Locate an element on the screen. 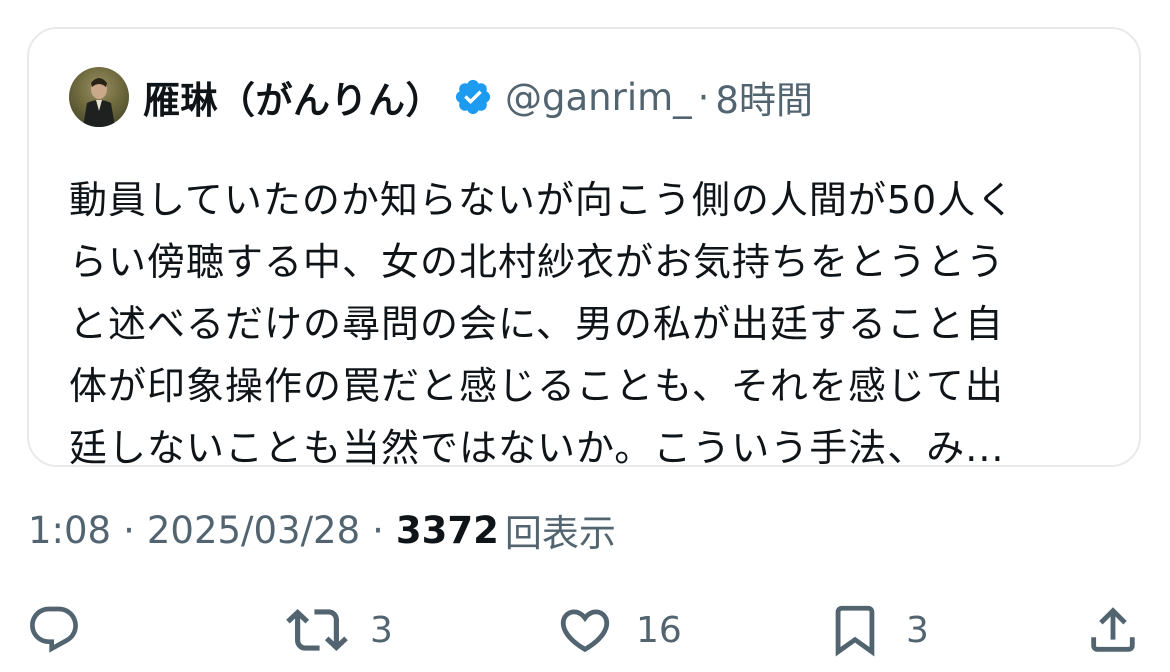  retweet-button: 3 is located at coordinates (339, 630).